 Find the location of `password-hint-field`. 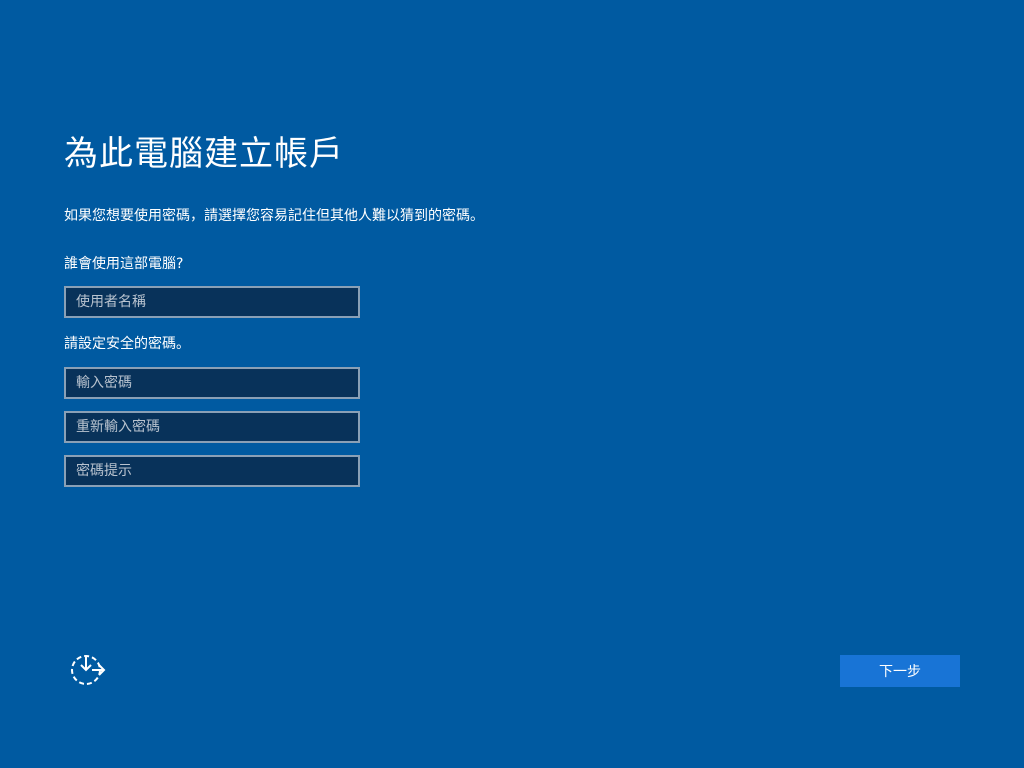

password-hint-field is located at coordinates (212, 471).